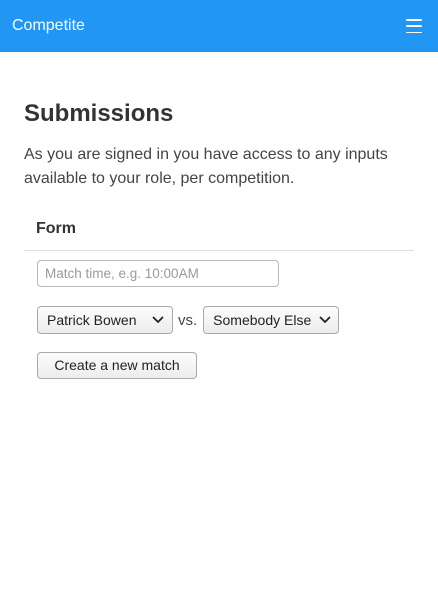 This screenshot has height=608, width=438. What do you see at coordinates (219, 26) in the screenshot?
I see `top-navbar: Competite` at bounding box center [219, 26].